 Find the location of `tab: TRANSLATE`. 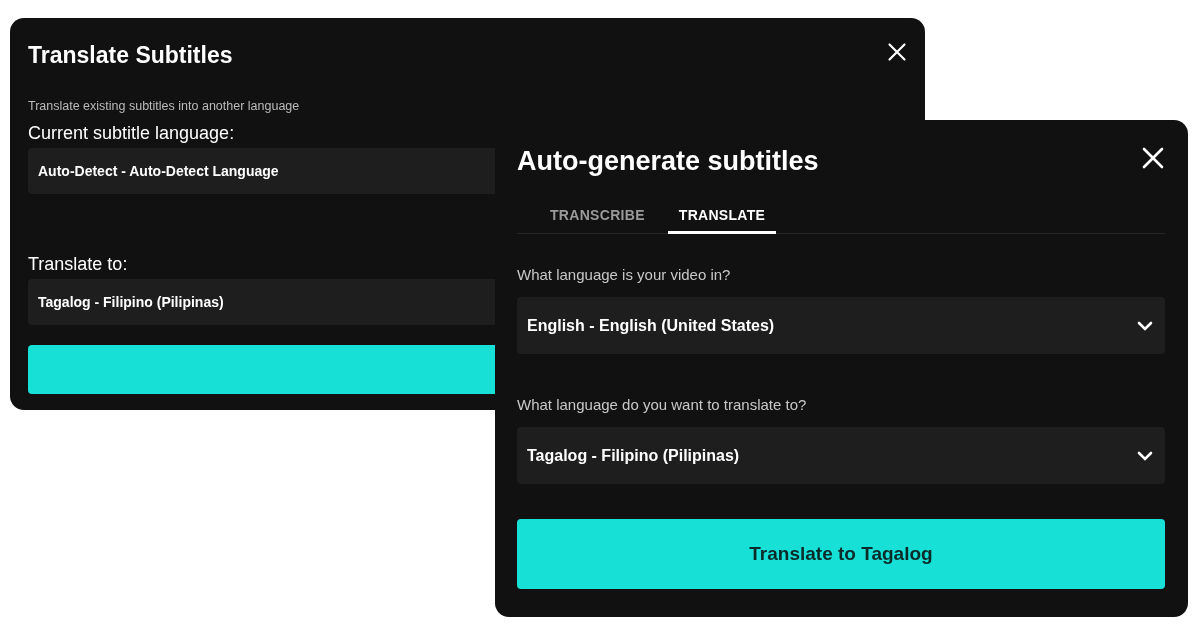

tab: TRANSLATE is located at coordinates (722, 218).